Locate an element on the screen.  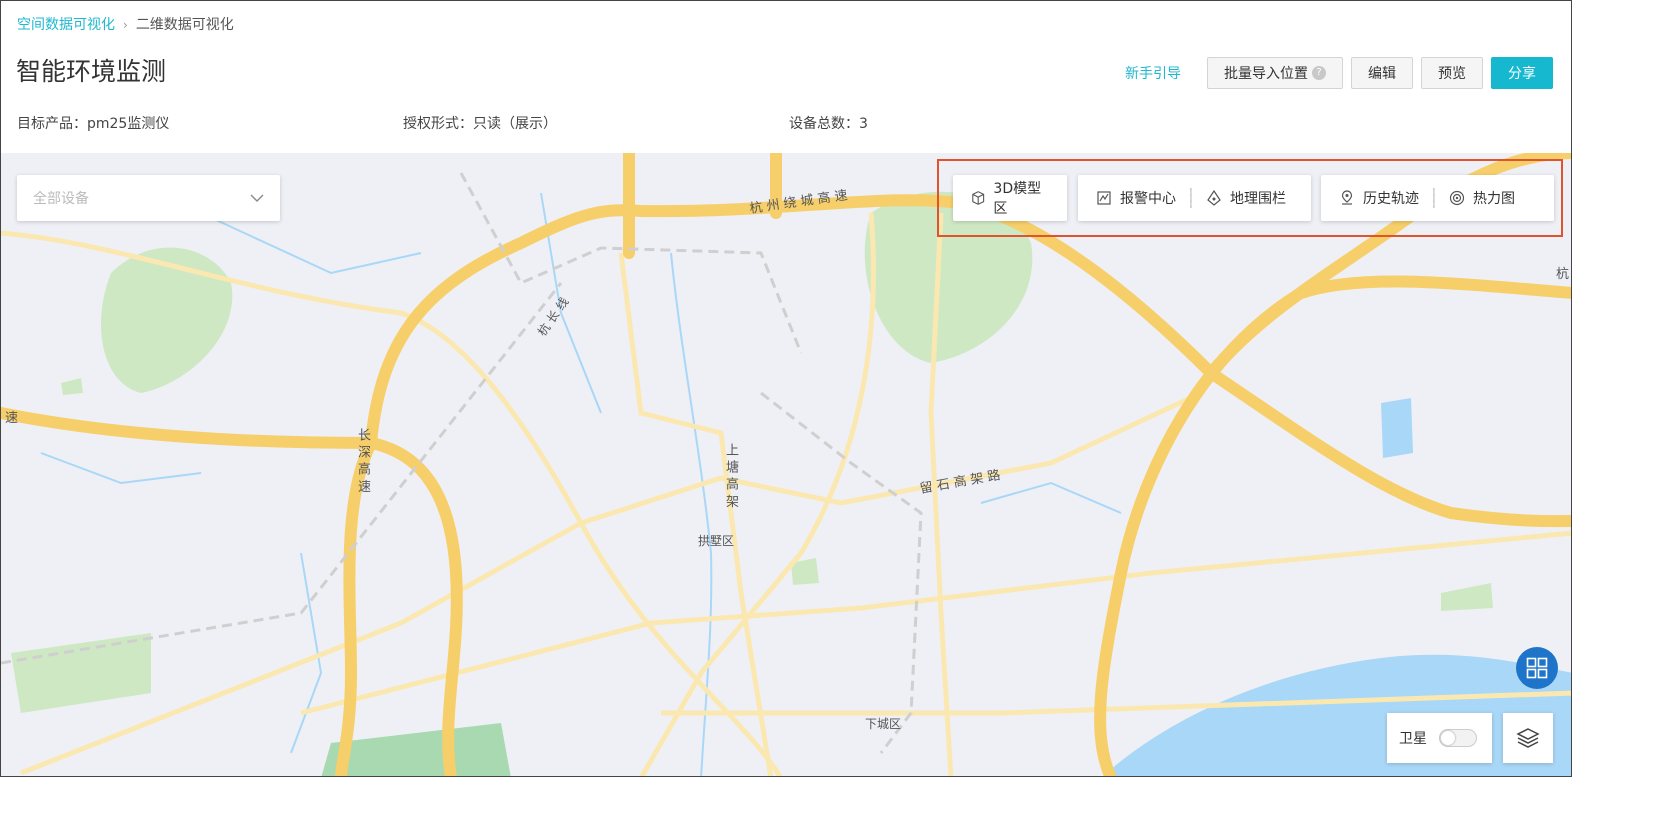
map-label-east: 杭 is located at coordinates (1563, 274).